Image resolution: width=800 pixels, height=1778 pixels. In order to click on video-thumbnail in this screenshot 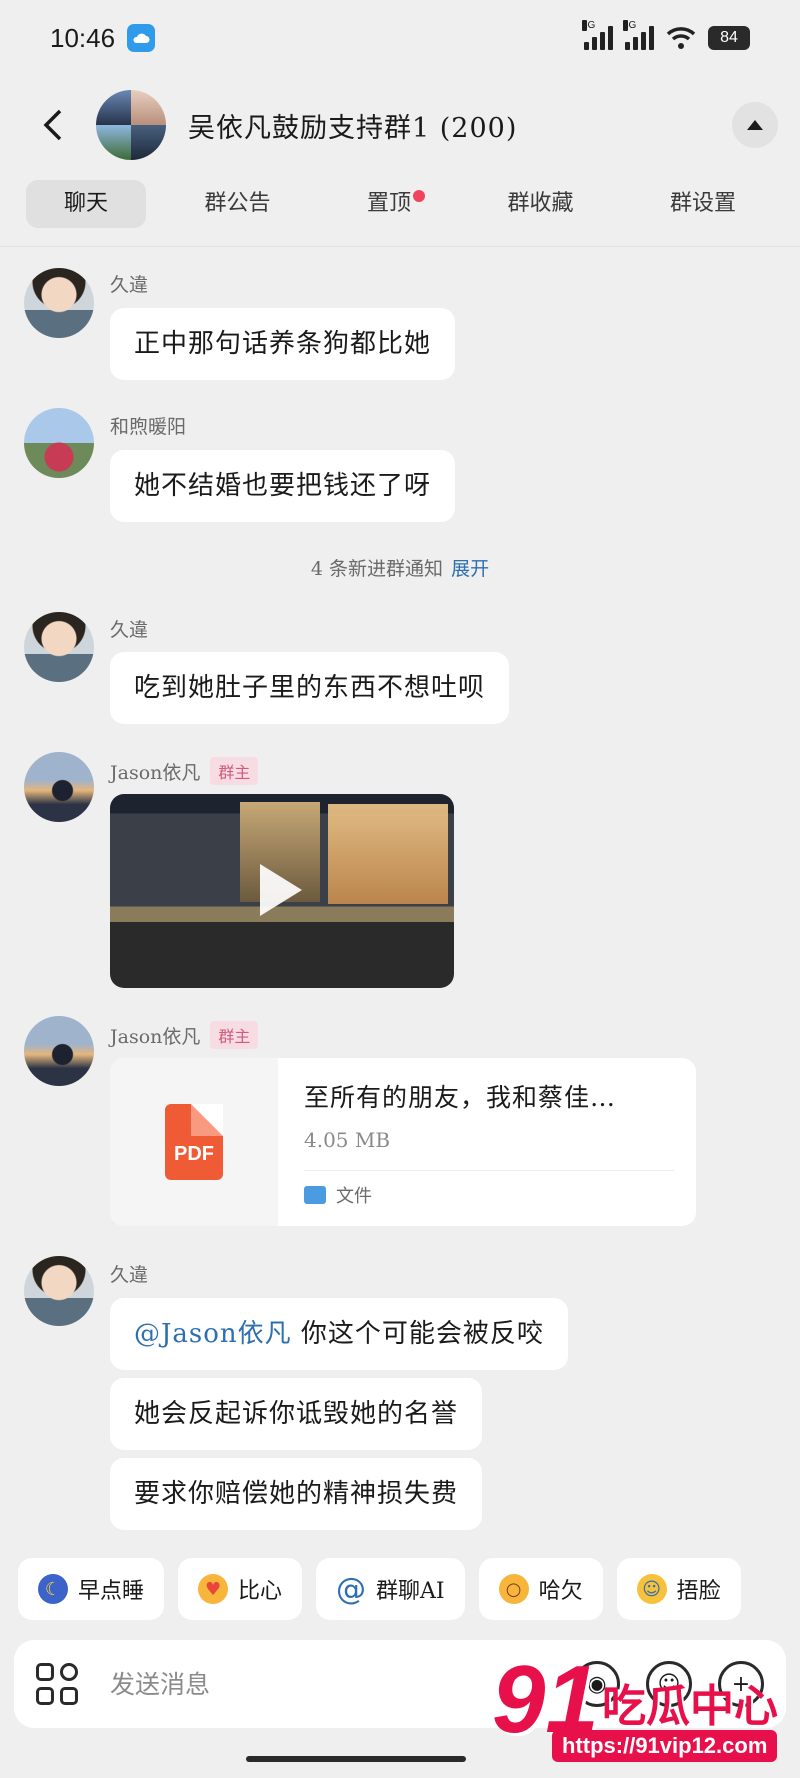, I will do `click(388, 854)`.